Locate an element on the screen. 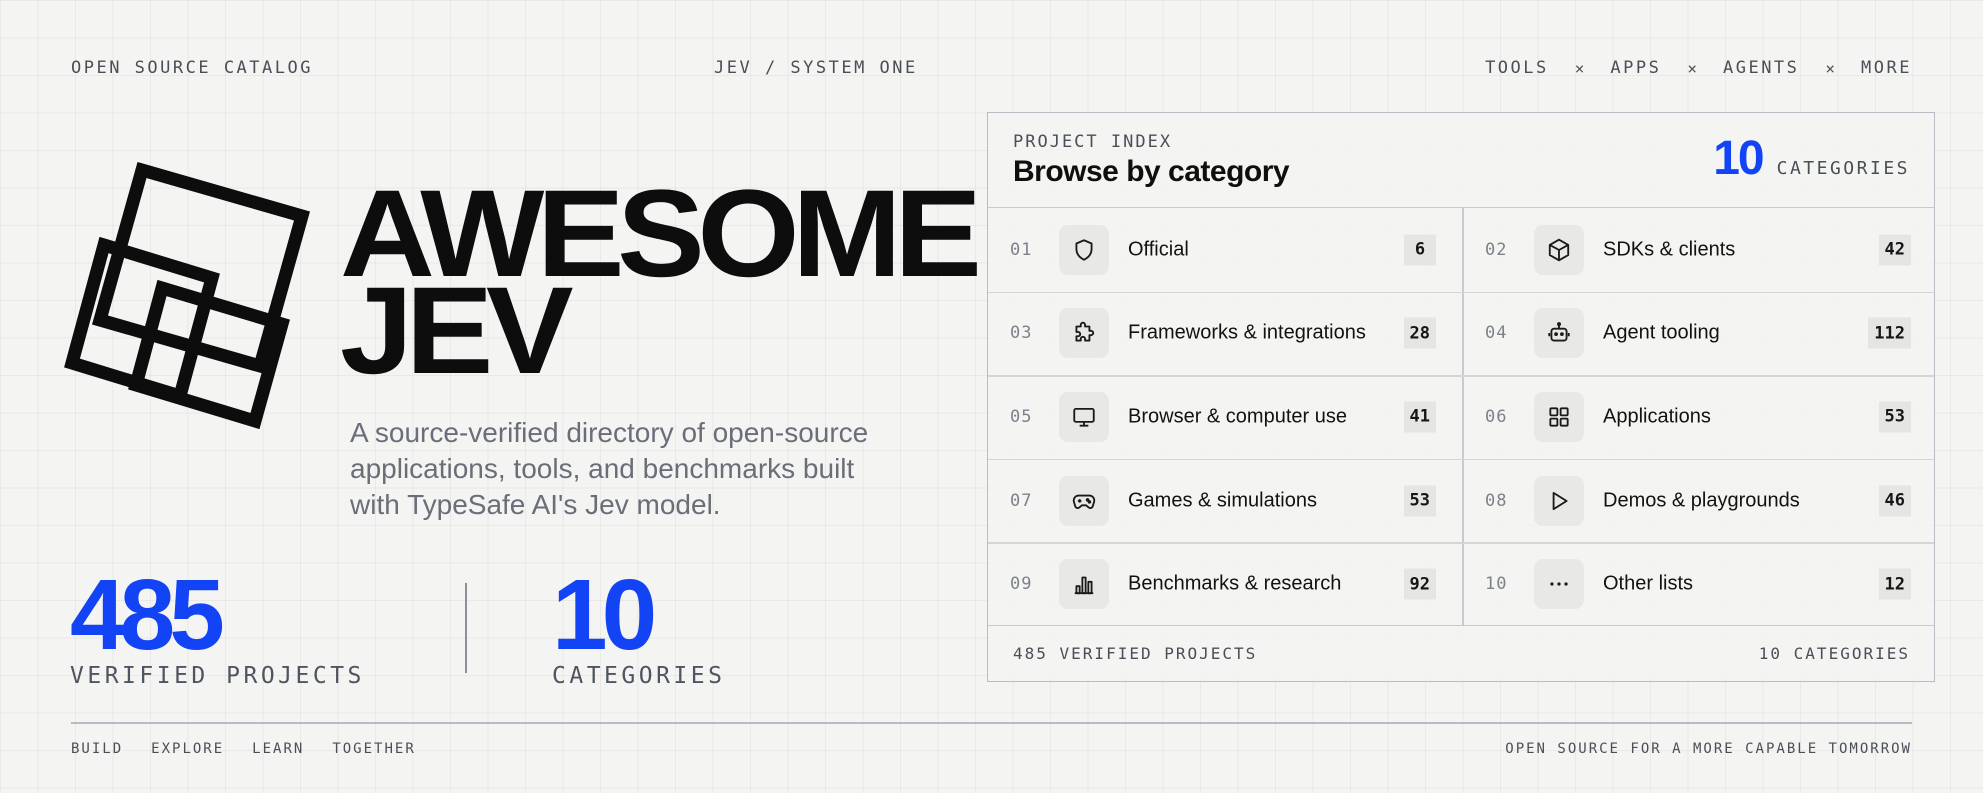 The image size is (1983, 793). shield-icon is located at coordinates (1084, 249).